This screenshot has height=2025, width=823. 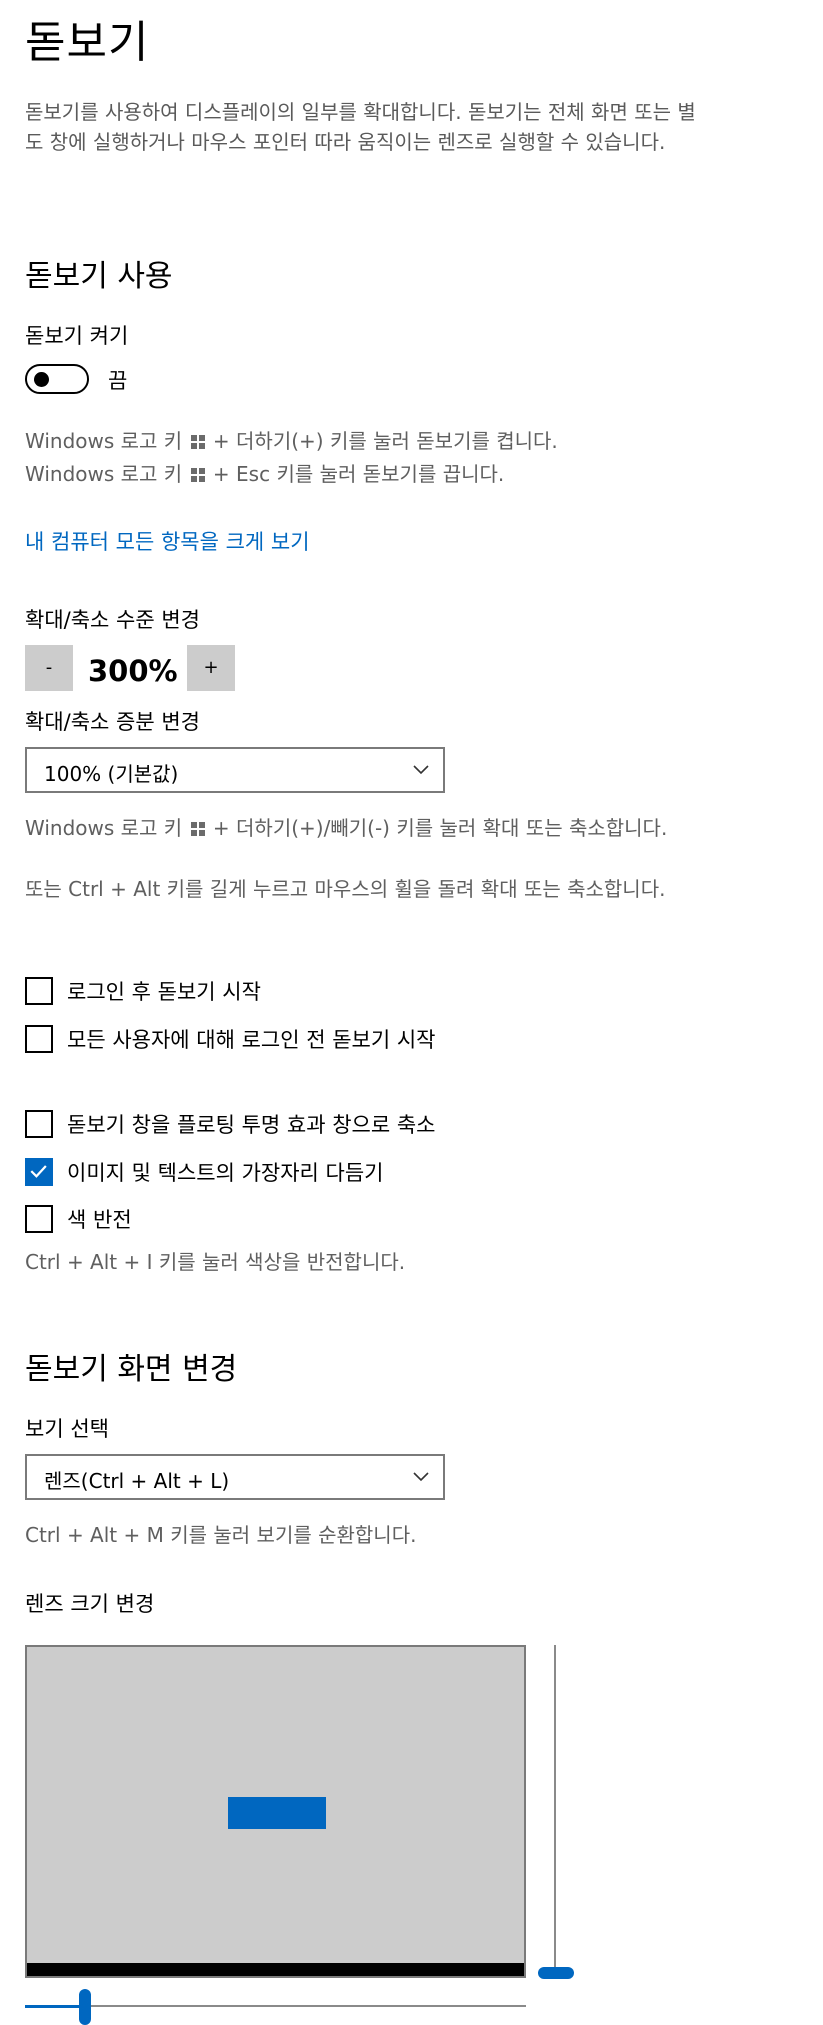 I want to click on checkbox-collapse-floating, so click(x=39, y=1124).